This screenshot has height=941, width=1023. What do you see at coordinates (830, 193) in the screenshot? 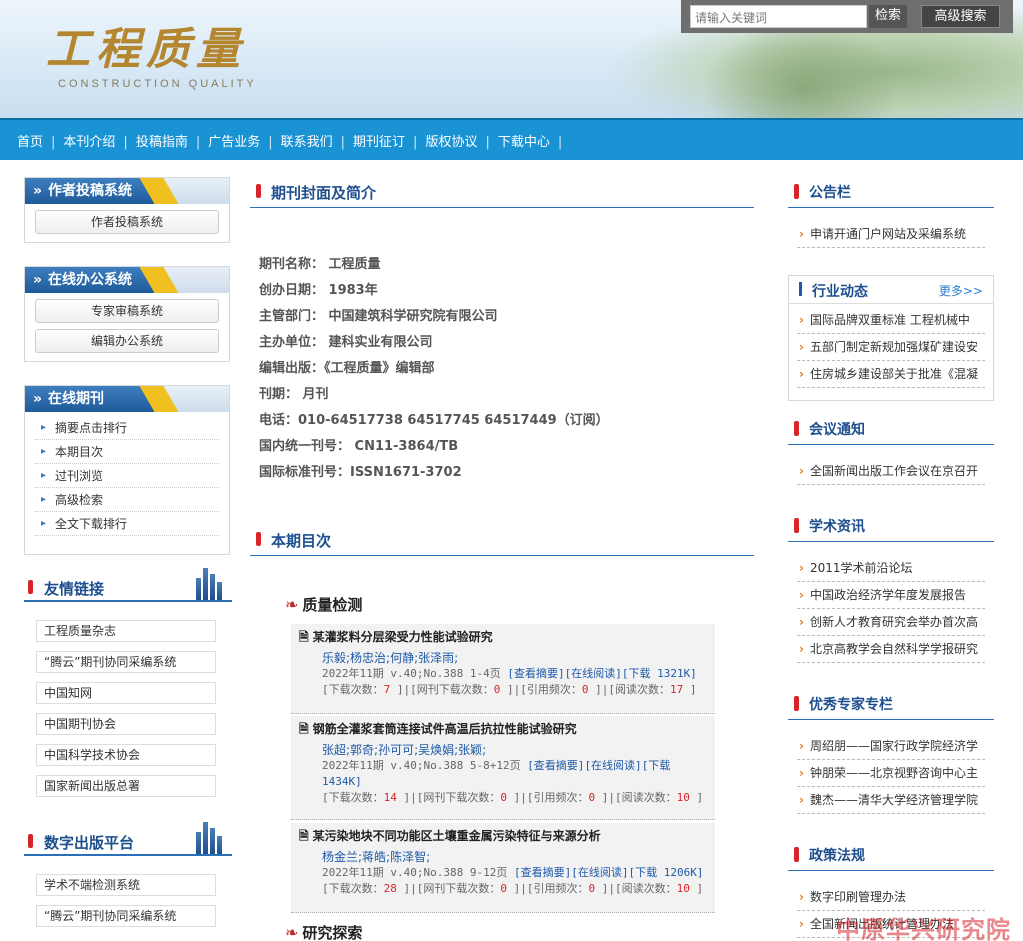
I see `notice-title: 公告栏` at bounding box center [830, 193].